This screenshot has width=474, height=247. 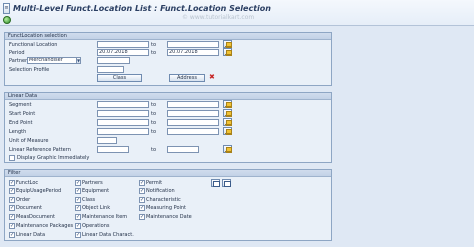 I want to click on filter-label: Characteristic, so click(x=163, y=200).